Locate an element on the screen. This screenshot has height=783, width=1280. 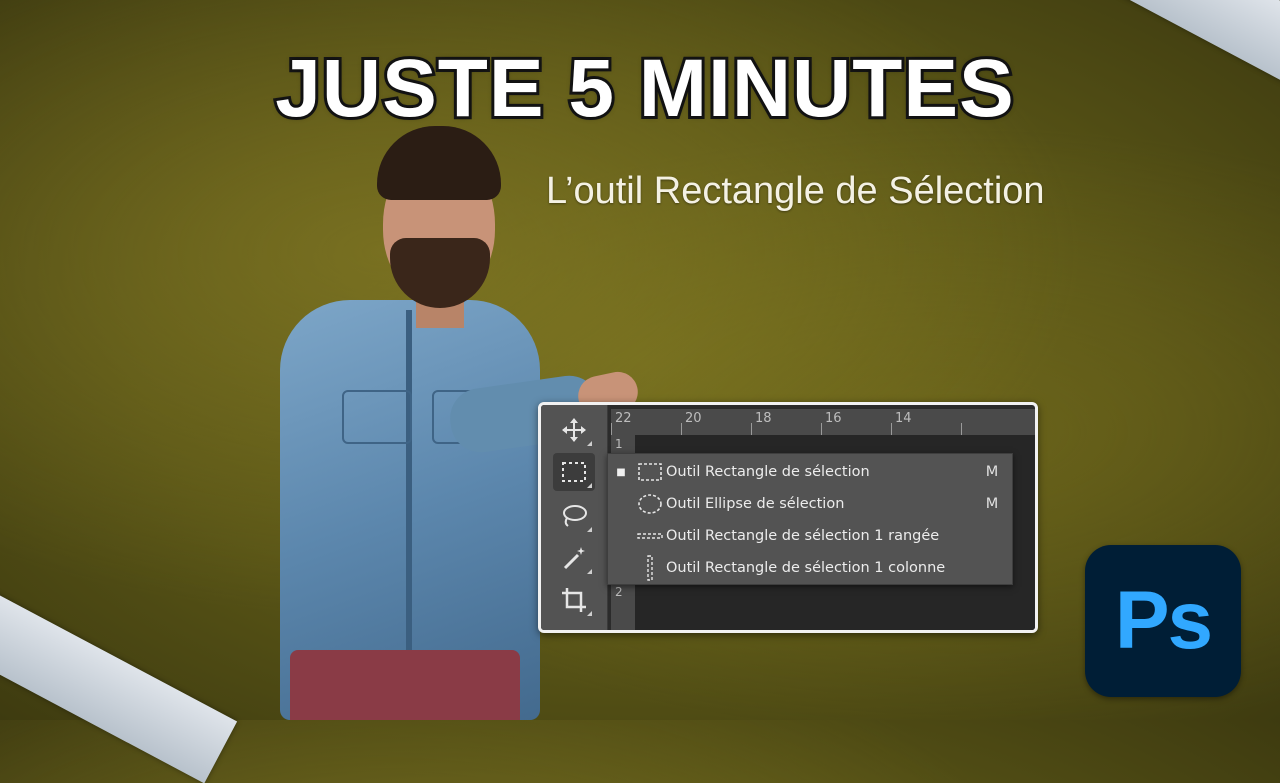
crop-tool-button is located at coordinates (574, 600).